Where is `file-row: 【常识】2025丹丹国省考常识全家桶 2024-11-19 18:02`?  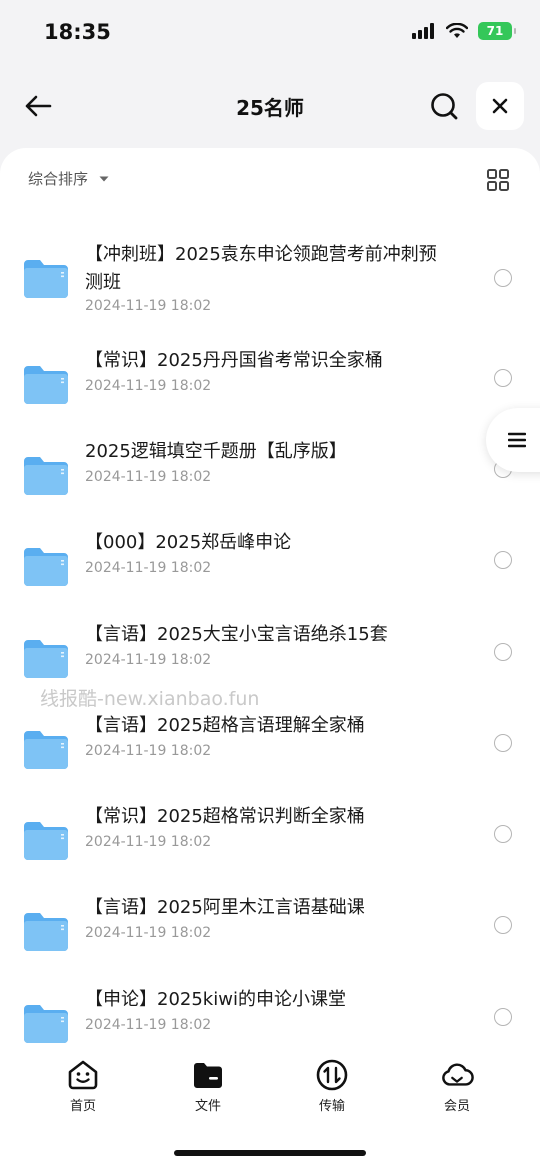
file-row: 【常识】2025丹丹国省考常识全家桶 2024-11-19 18:02 is located at coordinates (270, 391).